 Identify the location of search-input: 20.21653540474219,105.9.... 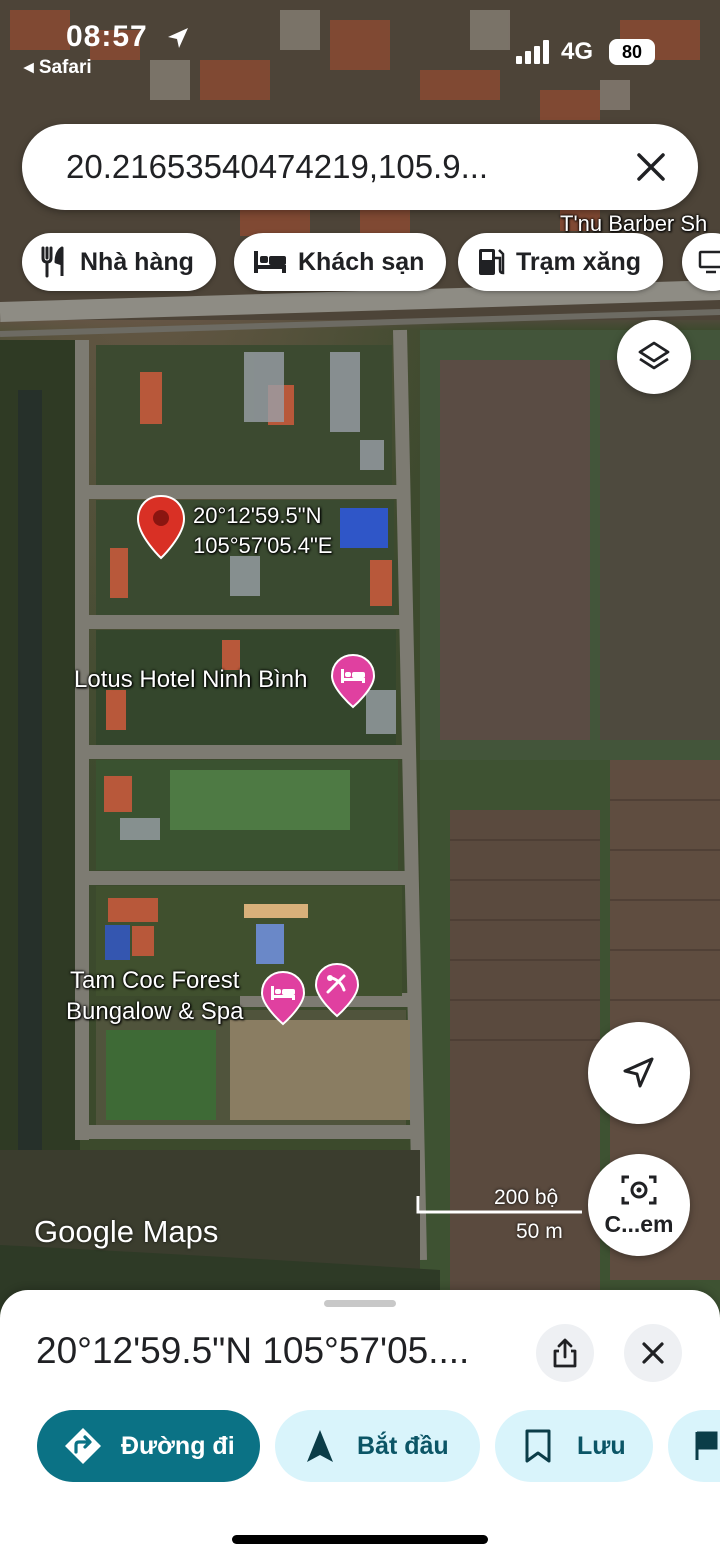
(326, 167).